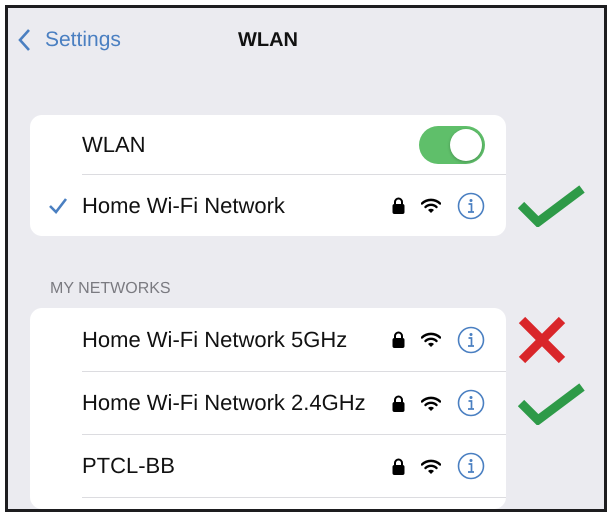 The image size is (613, 529). I want to click on network-row: Home Wi-Fi Network 5GHz, so click(268, 340).